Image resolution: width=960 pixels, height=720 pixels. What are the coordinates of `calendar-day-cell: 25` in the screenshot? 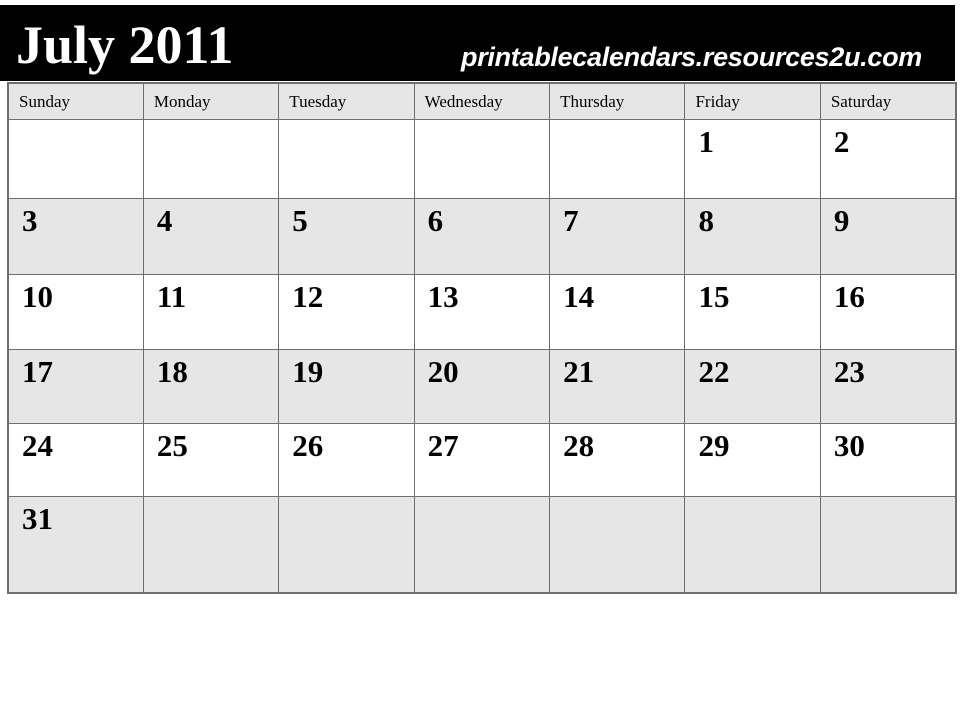 It's located at (211, 460).